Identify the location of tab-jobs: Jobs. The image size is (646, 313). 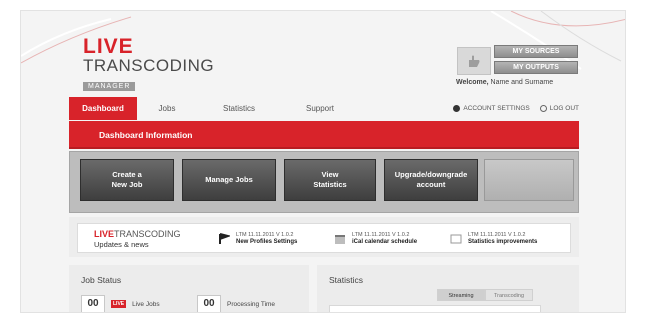
(167, 108).